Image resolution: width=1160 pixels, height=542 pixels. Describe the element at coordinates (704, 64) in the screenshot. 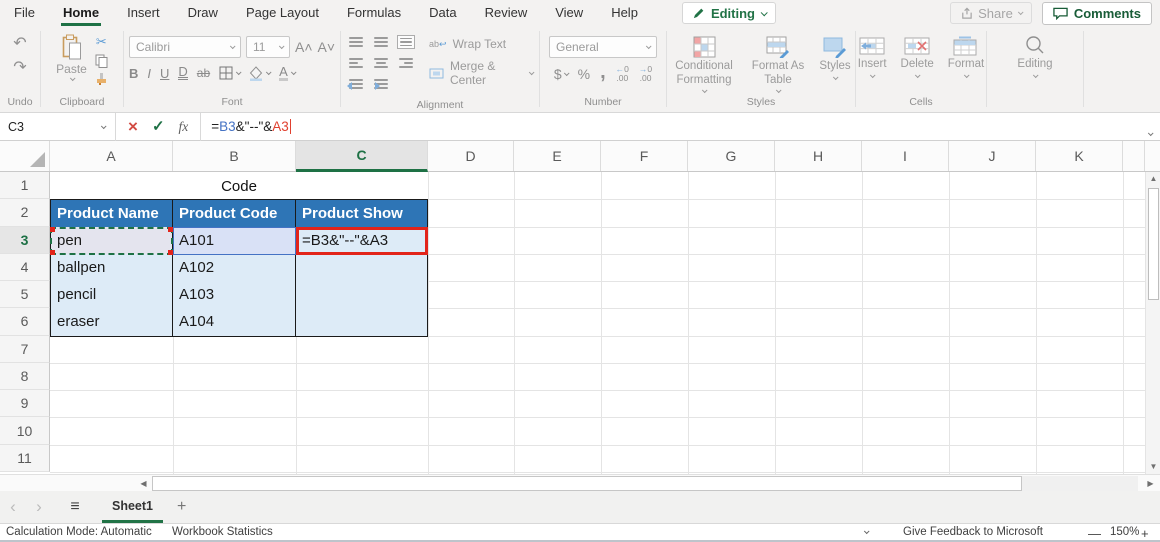

I see `conditional-formatting-button: Conditional Formatting` at that location.